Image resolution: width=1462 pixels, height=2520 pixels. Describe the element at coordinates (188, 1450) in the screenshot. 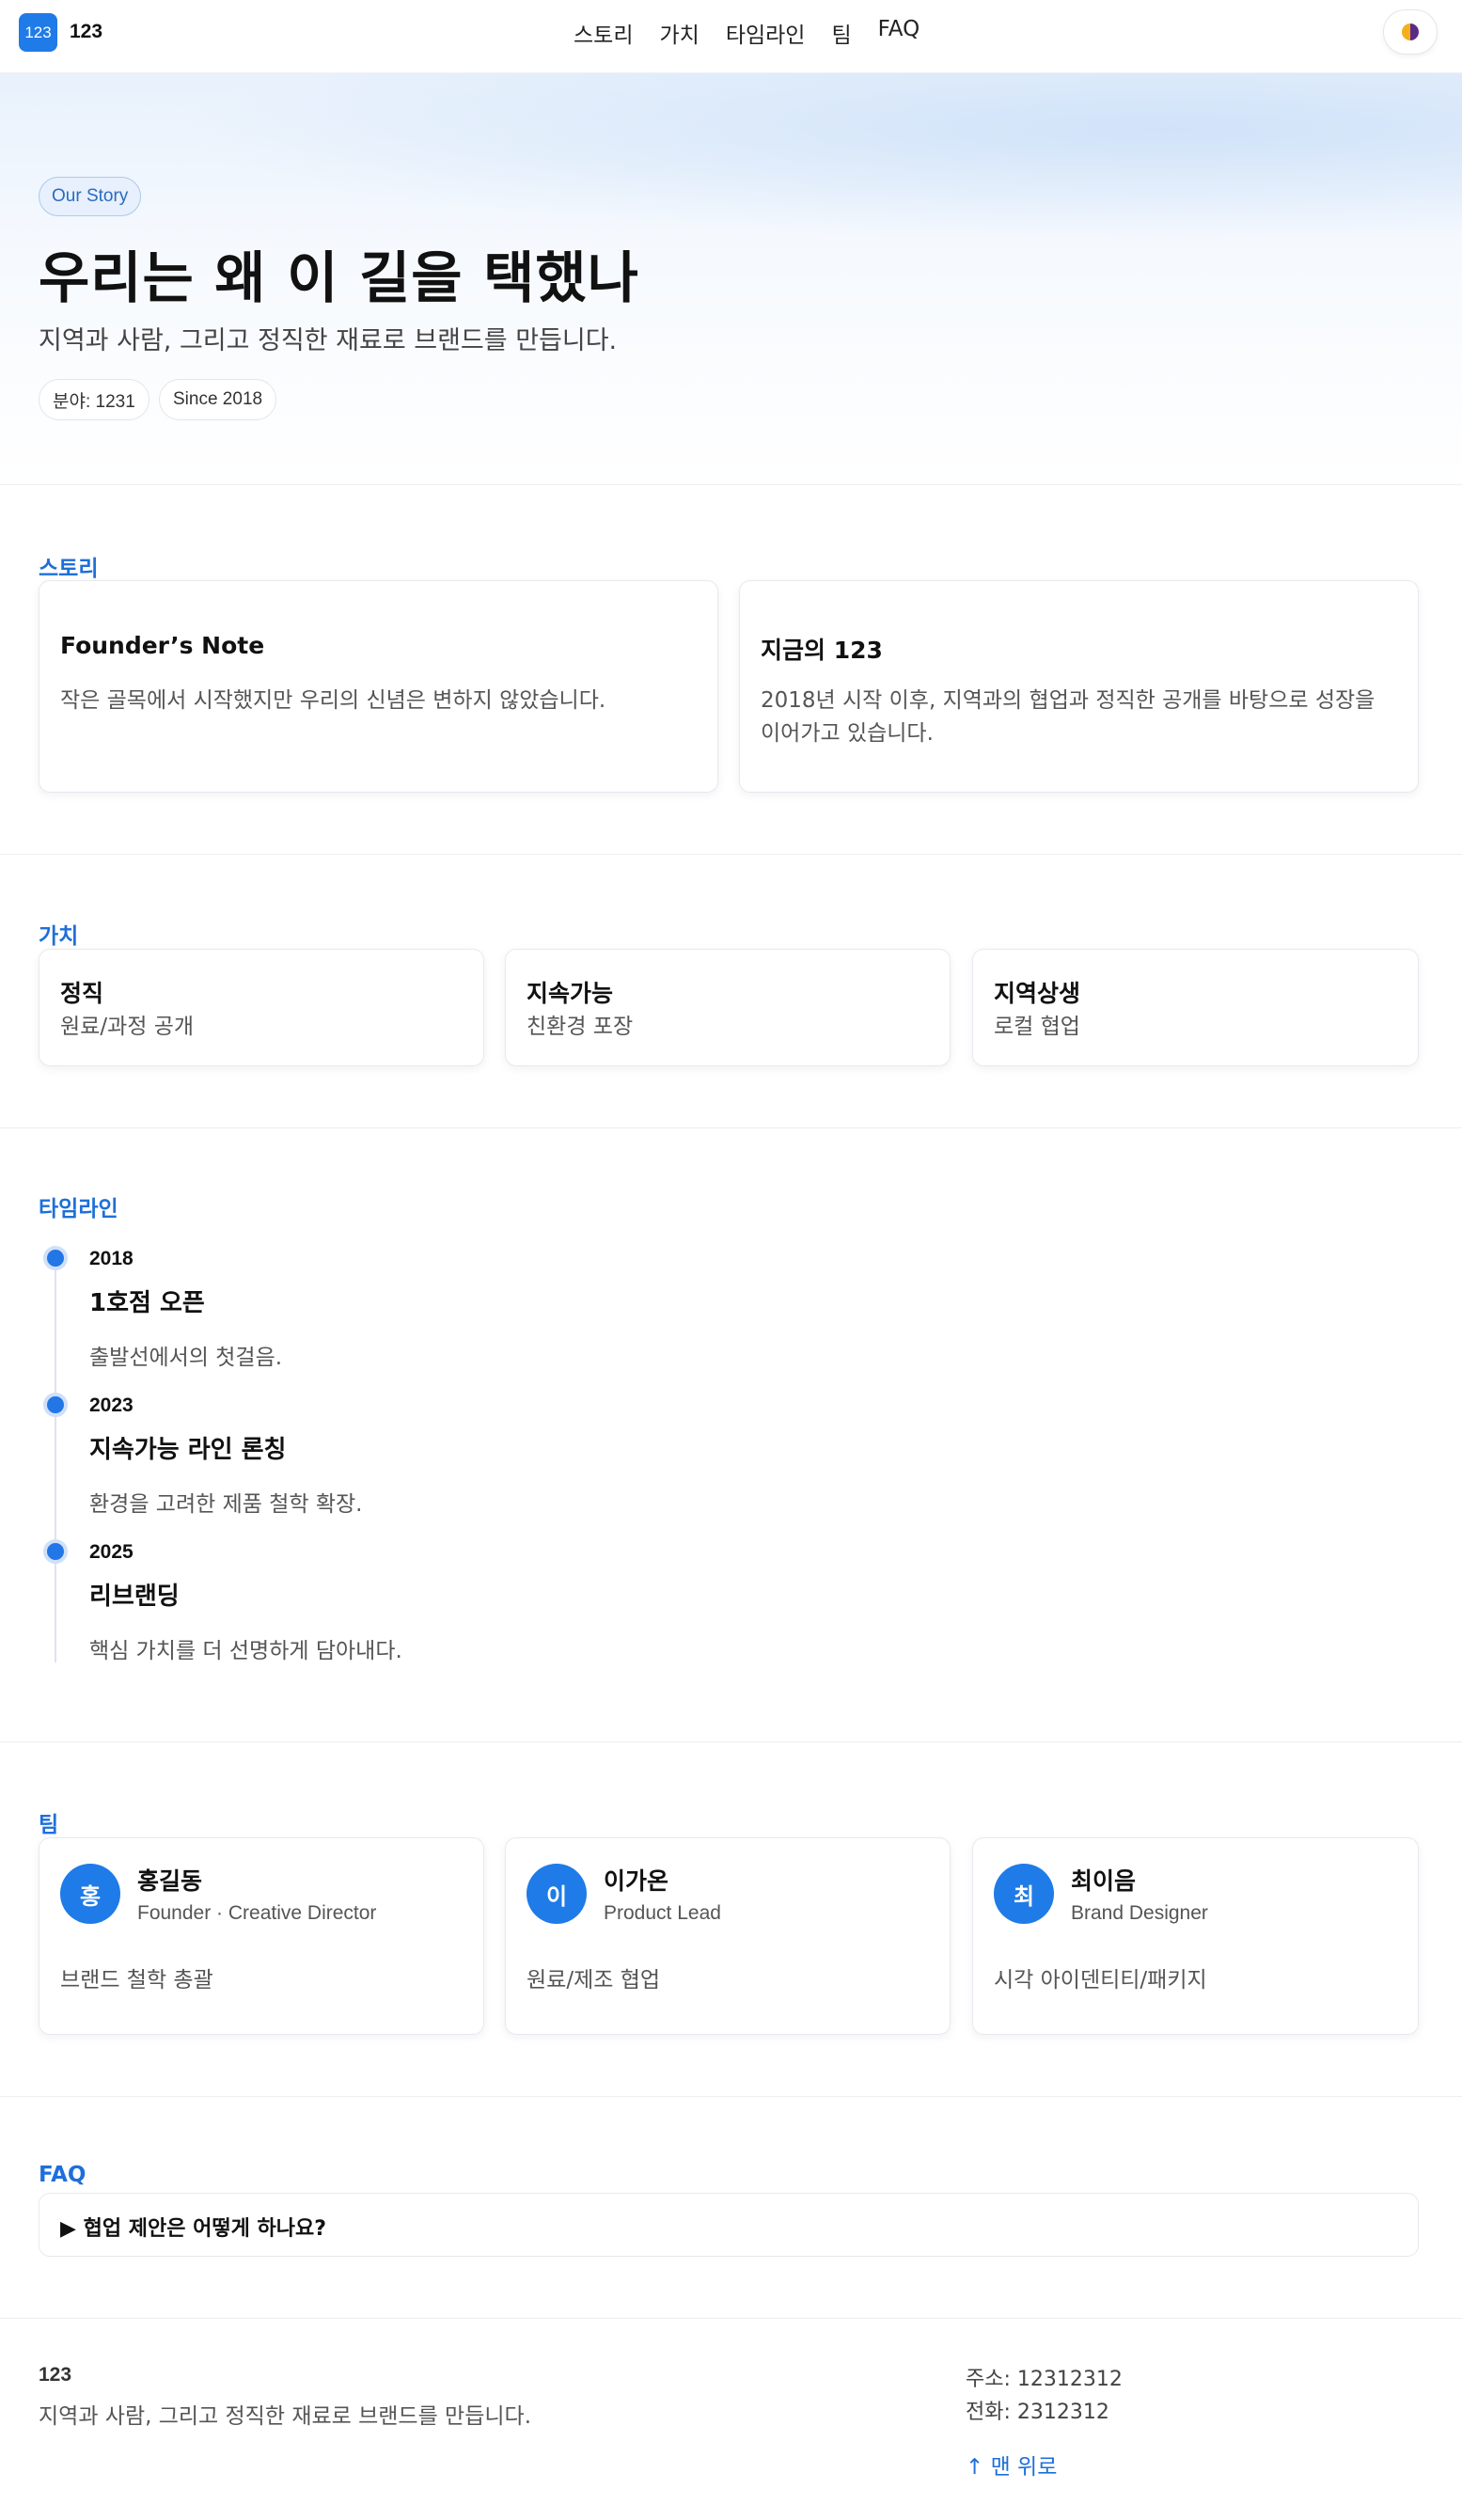

I see `timeline-title: 지속가능 라인 론칭` at that location.